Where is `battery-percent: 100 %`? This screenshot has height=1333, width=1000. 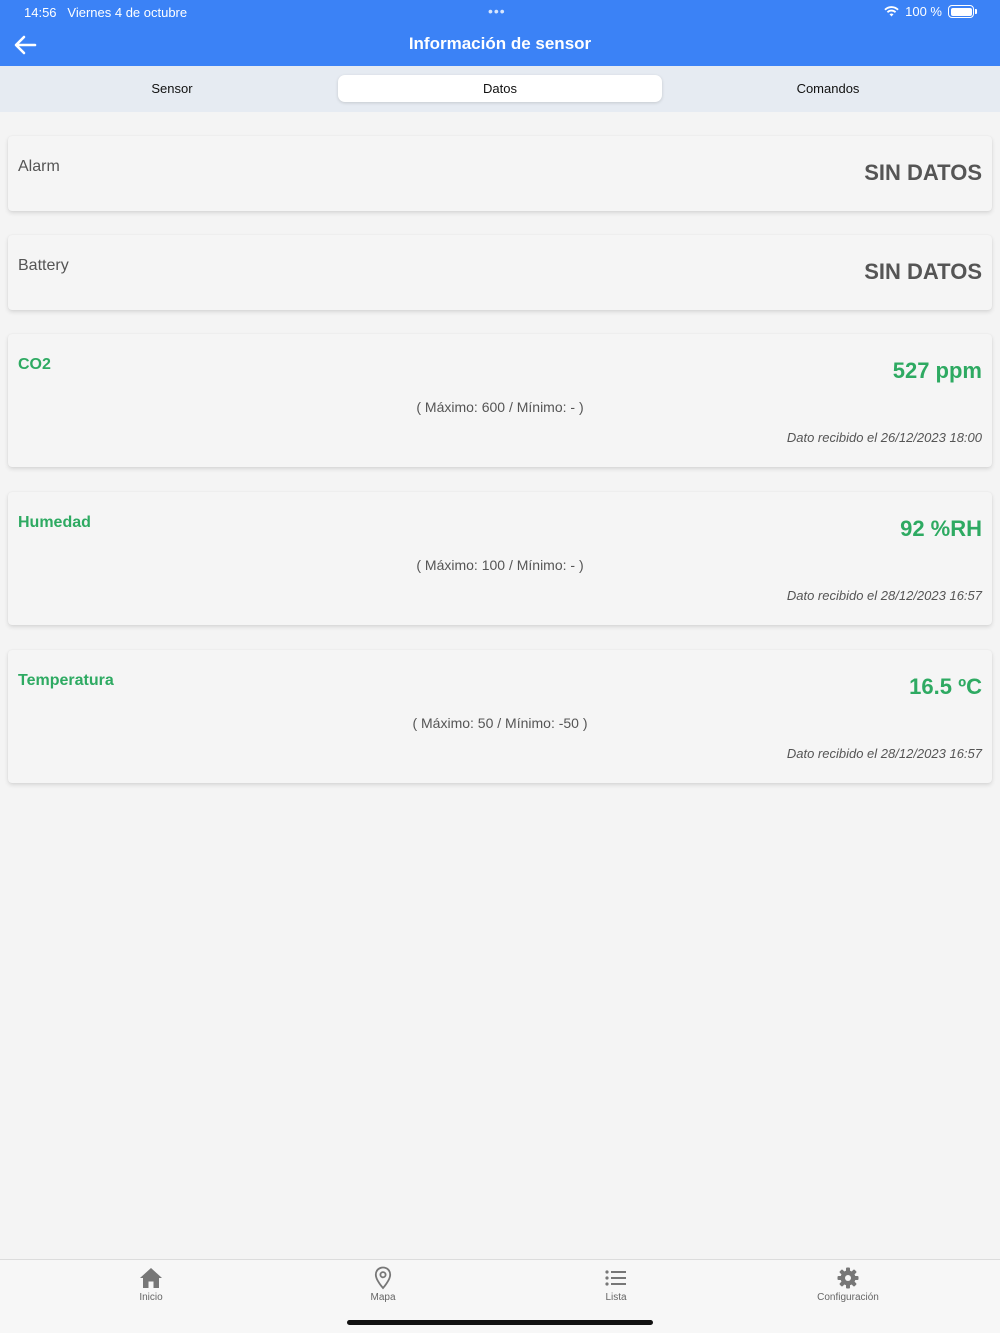 battery-percent: 100 % is located at coordinates (923, 11).